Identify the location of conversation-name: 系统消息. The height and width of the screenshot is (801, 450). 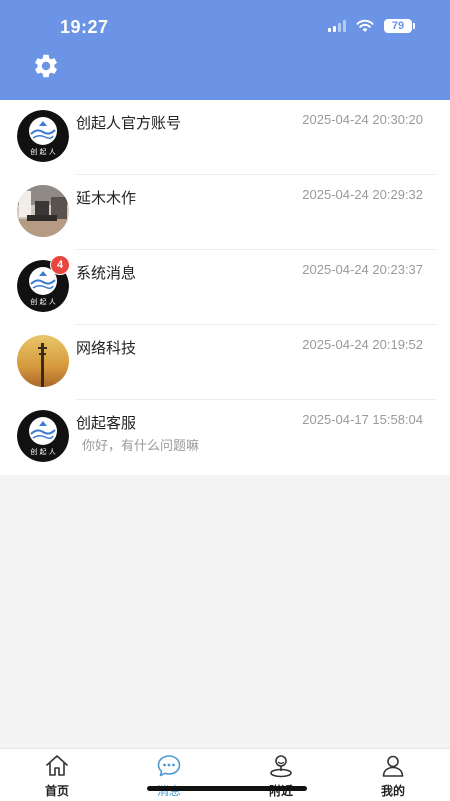
(106, 273).